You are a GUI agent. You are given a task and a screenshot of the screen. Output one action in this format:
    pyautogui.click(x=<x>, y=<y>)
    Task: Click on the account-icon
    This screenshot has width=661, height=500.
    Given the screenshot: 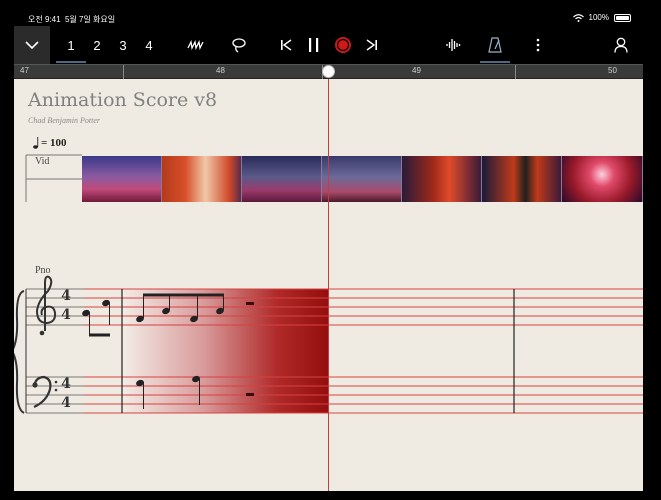 What is the action you would take?
    pyautogui.click(x=621, y=45)
    